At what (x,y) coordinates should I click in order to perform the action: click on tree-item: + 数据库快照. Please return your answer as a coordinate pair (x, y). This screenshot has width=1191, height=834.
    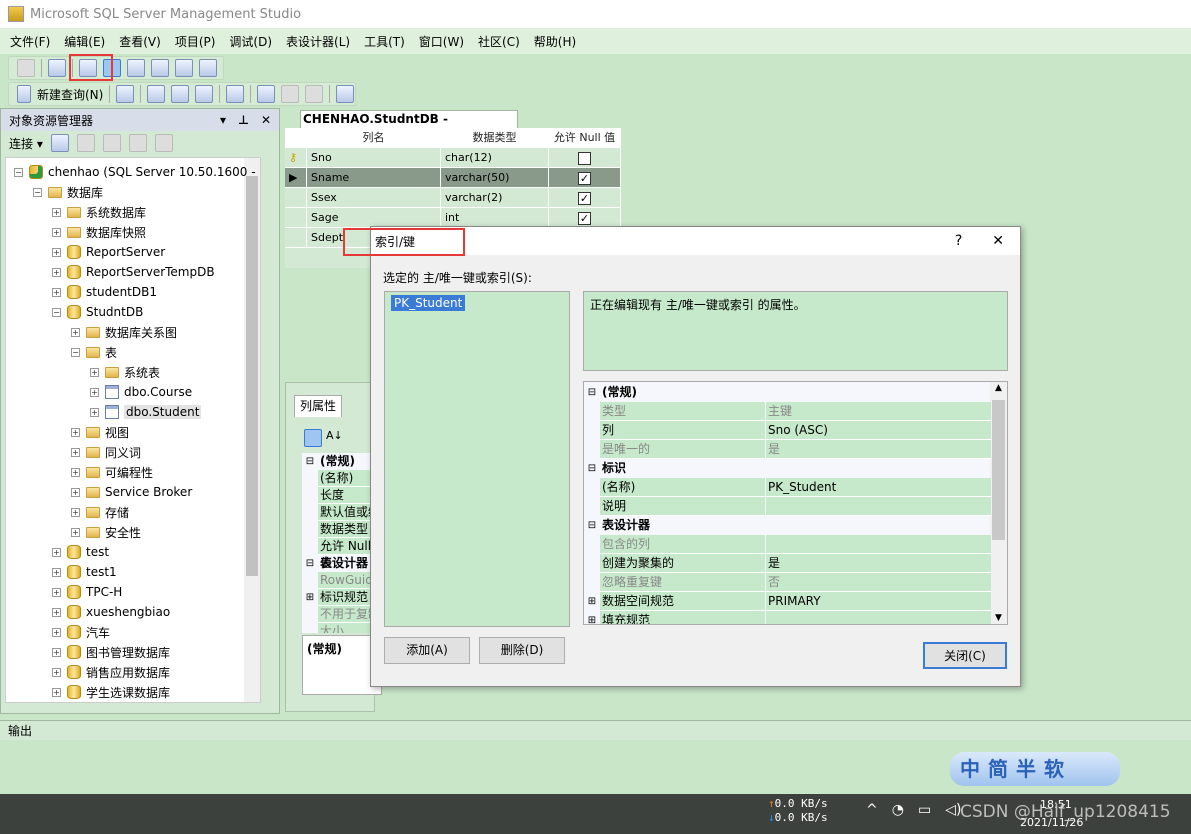
    Looking at the image, I should click on (99, 232).